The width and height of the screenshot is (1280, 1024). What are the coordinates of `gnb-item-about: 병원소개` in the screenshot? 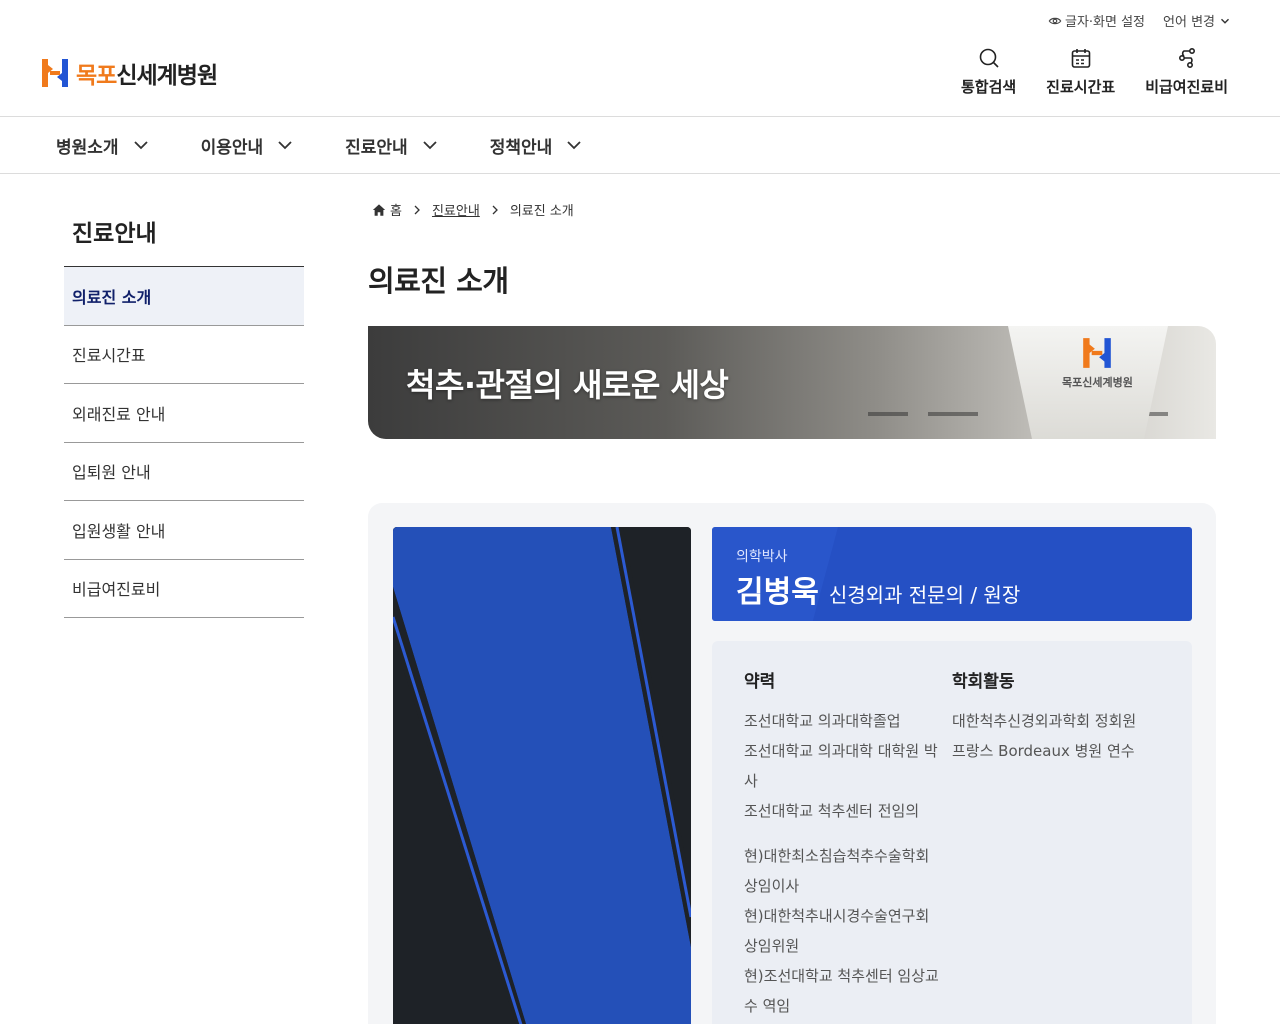 It's located at (102, 145).